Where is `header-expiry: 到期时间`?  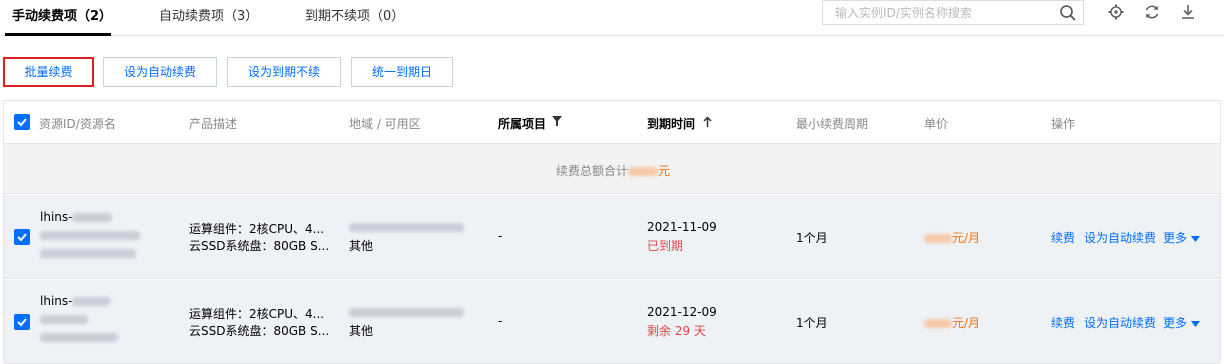
header-expiry: 到期时间 is located at coordinates (671, 123).